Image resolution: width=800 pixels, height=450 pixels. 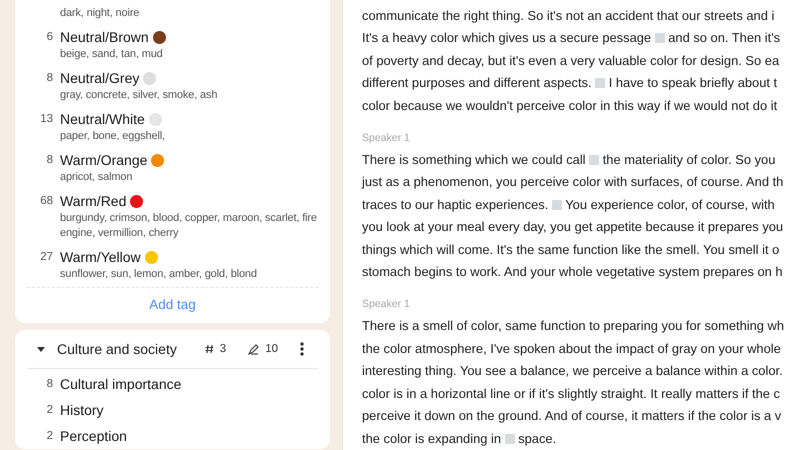 I want to click on tag-name: Neutral/White, so click(x=102, y=119).